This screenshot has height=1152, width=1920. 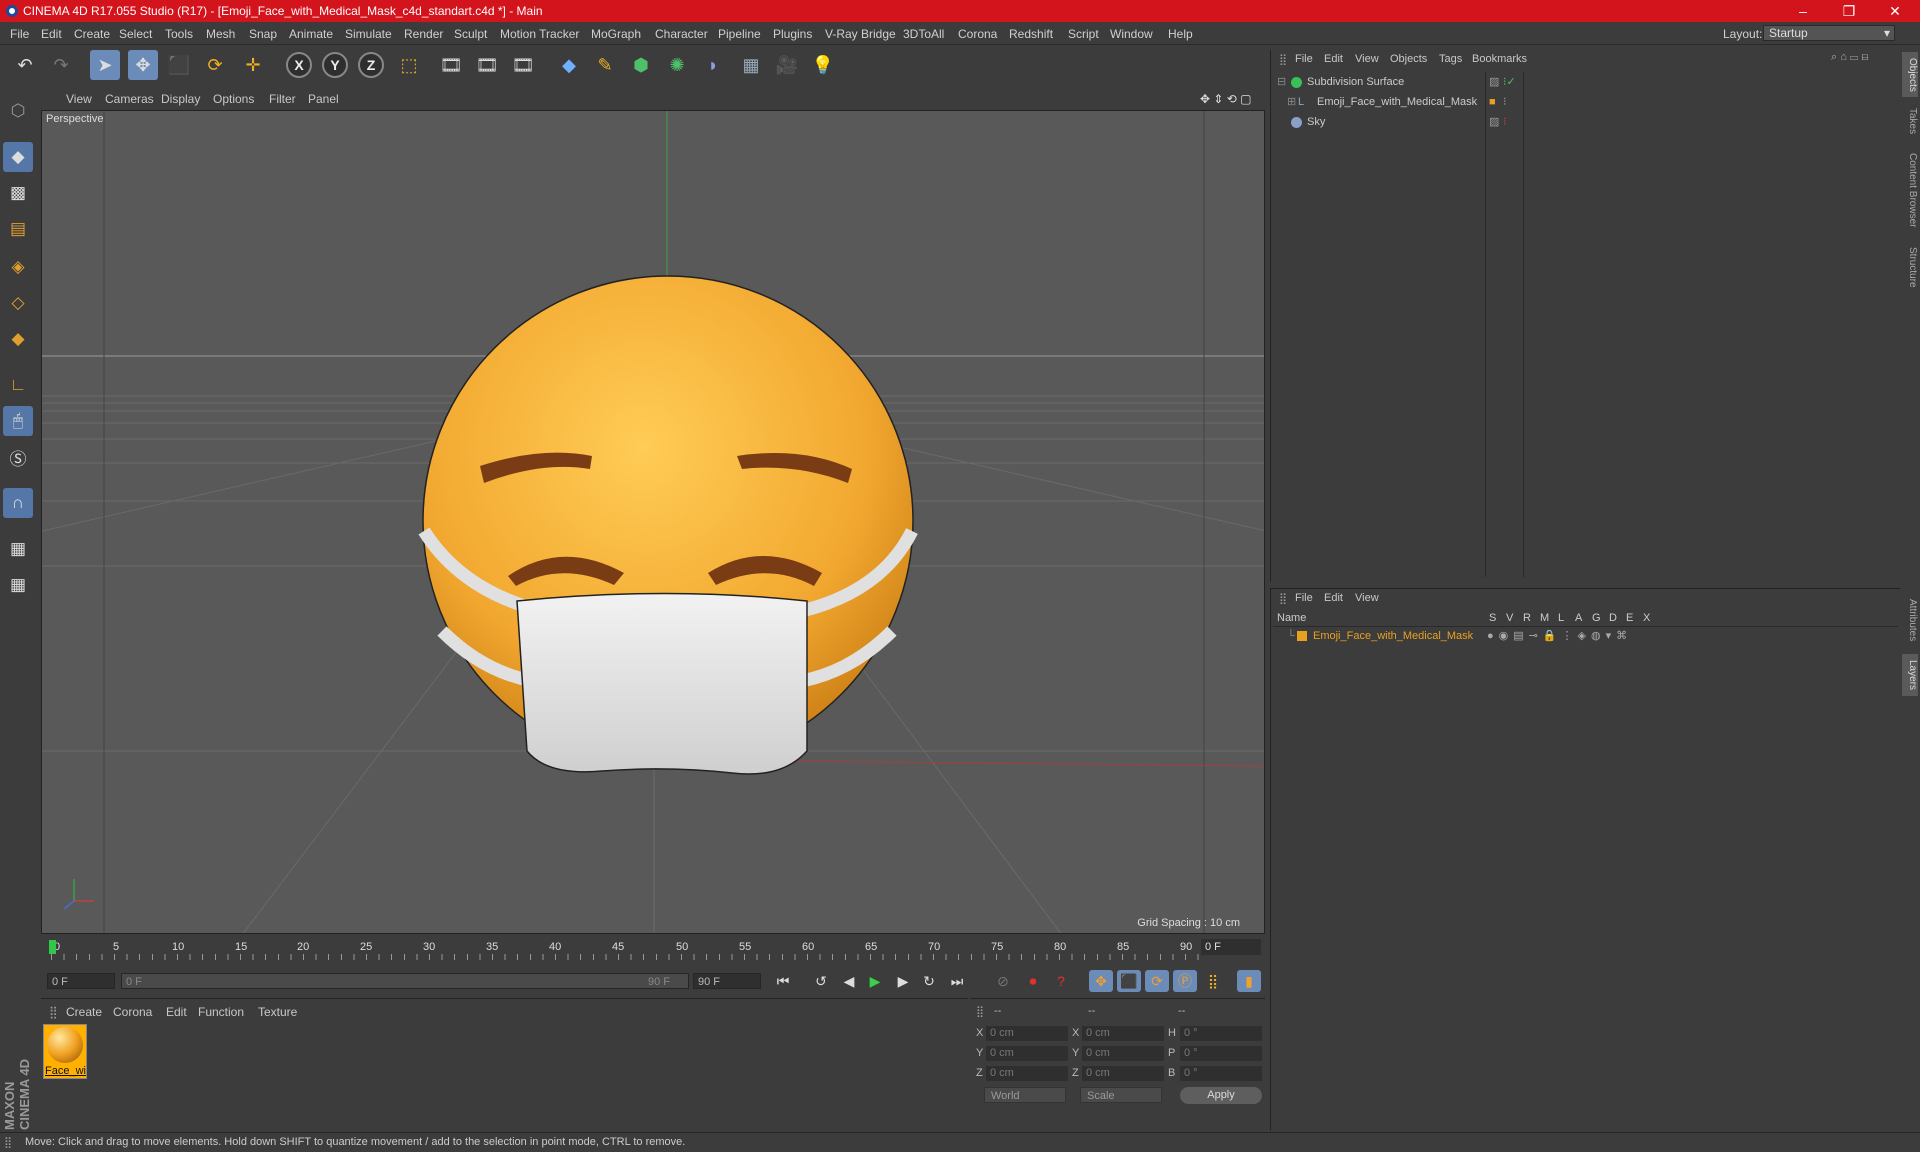 What do you see at coordinates (668, 525) in the screenshot?
I see `emoji-face-model` at bounding box center [668, 525].